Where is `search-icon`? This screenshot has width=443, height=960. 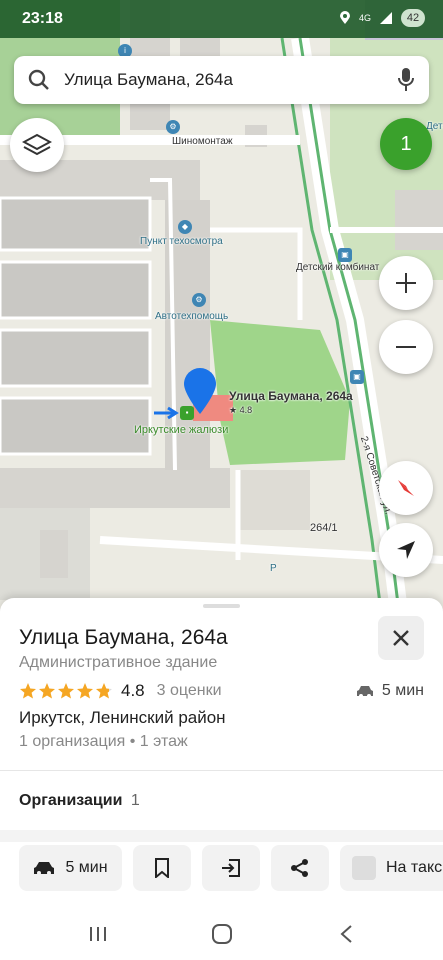 search-icon is located at coordinates (39, 80).